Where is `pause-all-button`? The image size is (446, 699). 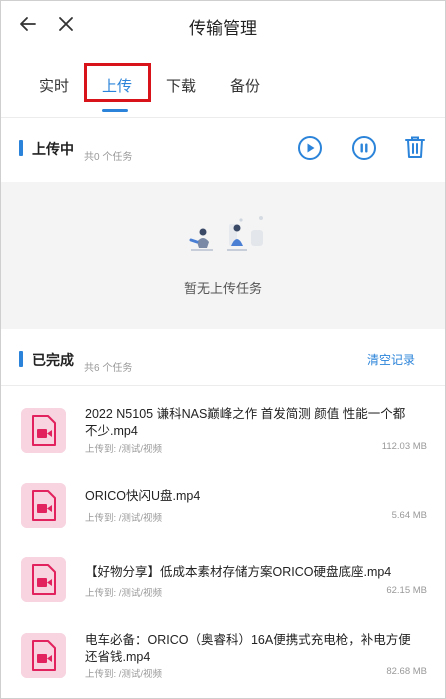
pause-all-button is located at coordinates (364, 148).